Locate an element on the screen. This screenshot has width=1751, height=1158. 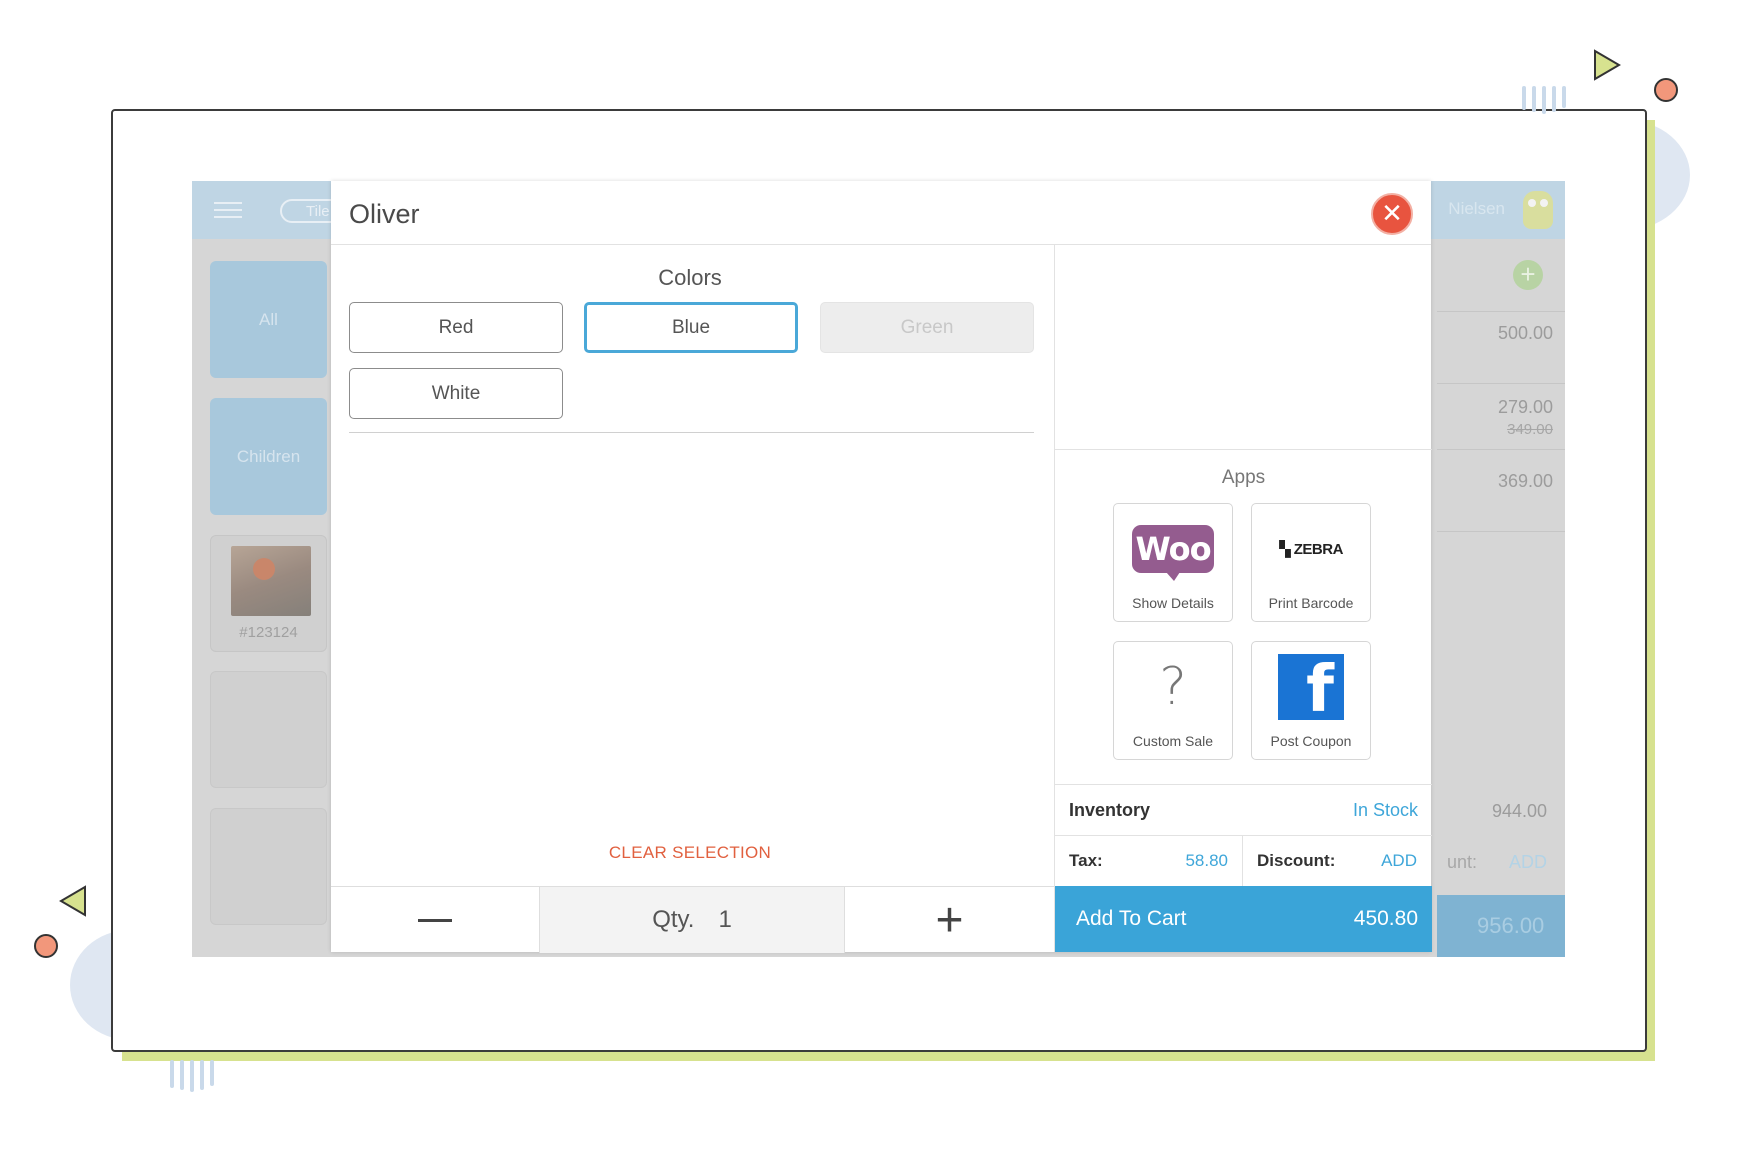
discount-cell: Discount: ADD is located at coordinates (1337, 861).